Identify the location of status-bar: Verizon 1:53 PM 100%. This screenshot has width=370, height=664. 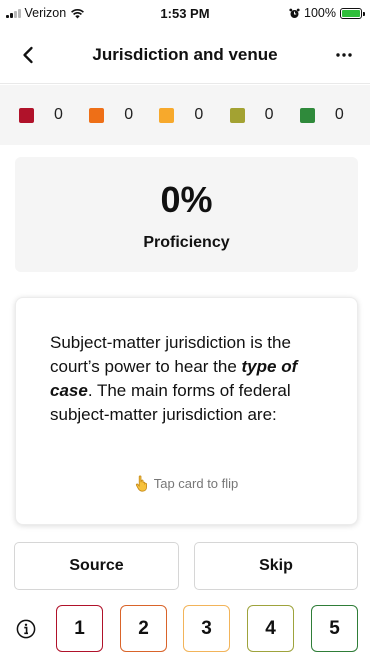
(185, 13).